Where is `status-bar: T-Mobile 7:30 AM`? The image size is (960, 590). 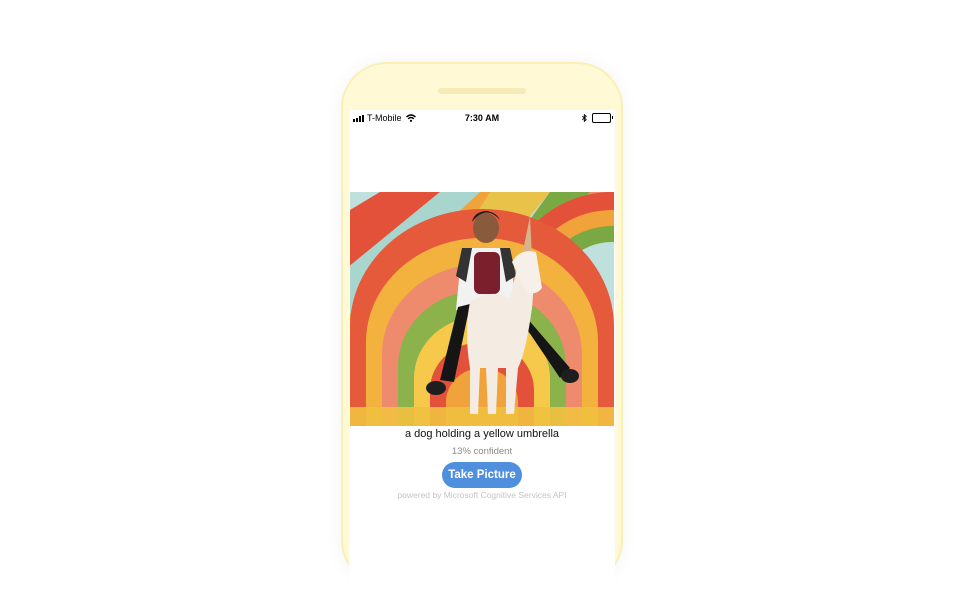
status-bar: T-Mobile 7:30 AM is located at coordinates (482, 119).